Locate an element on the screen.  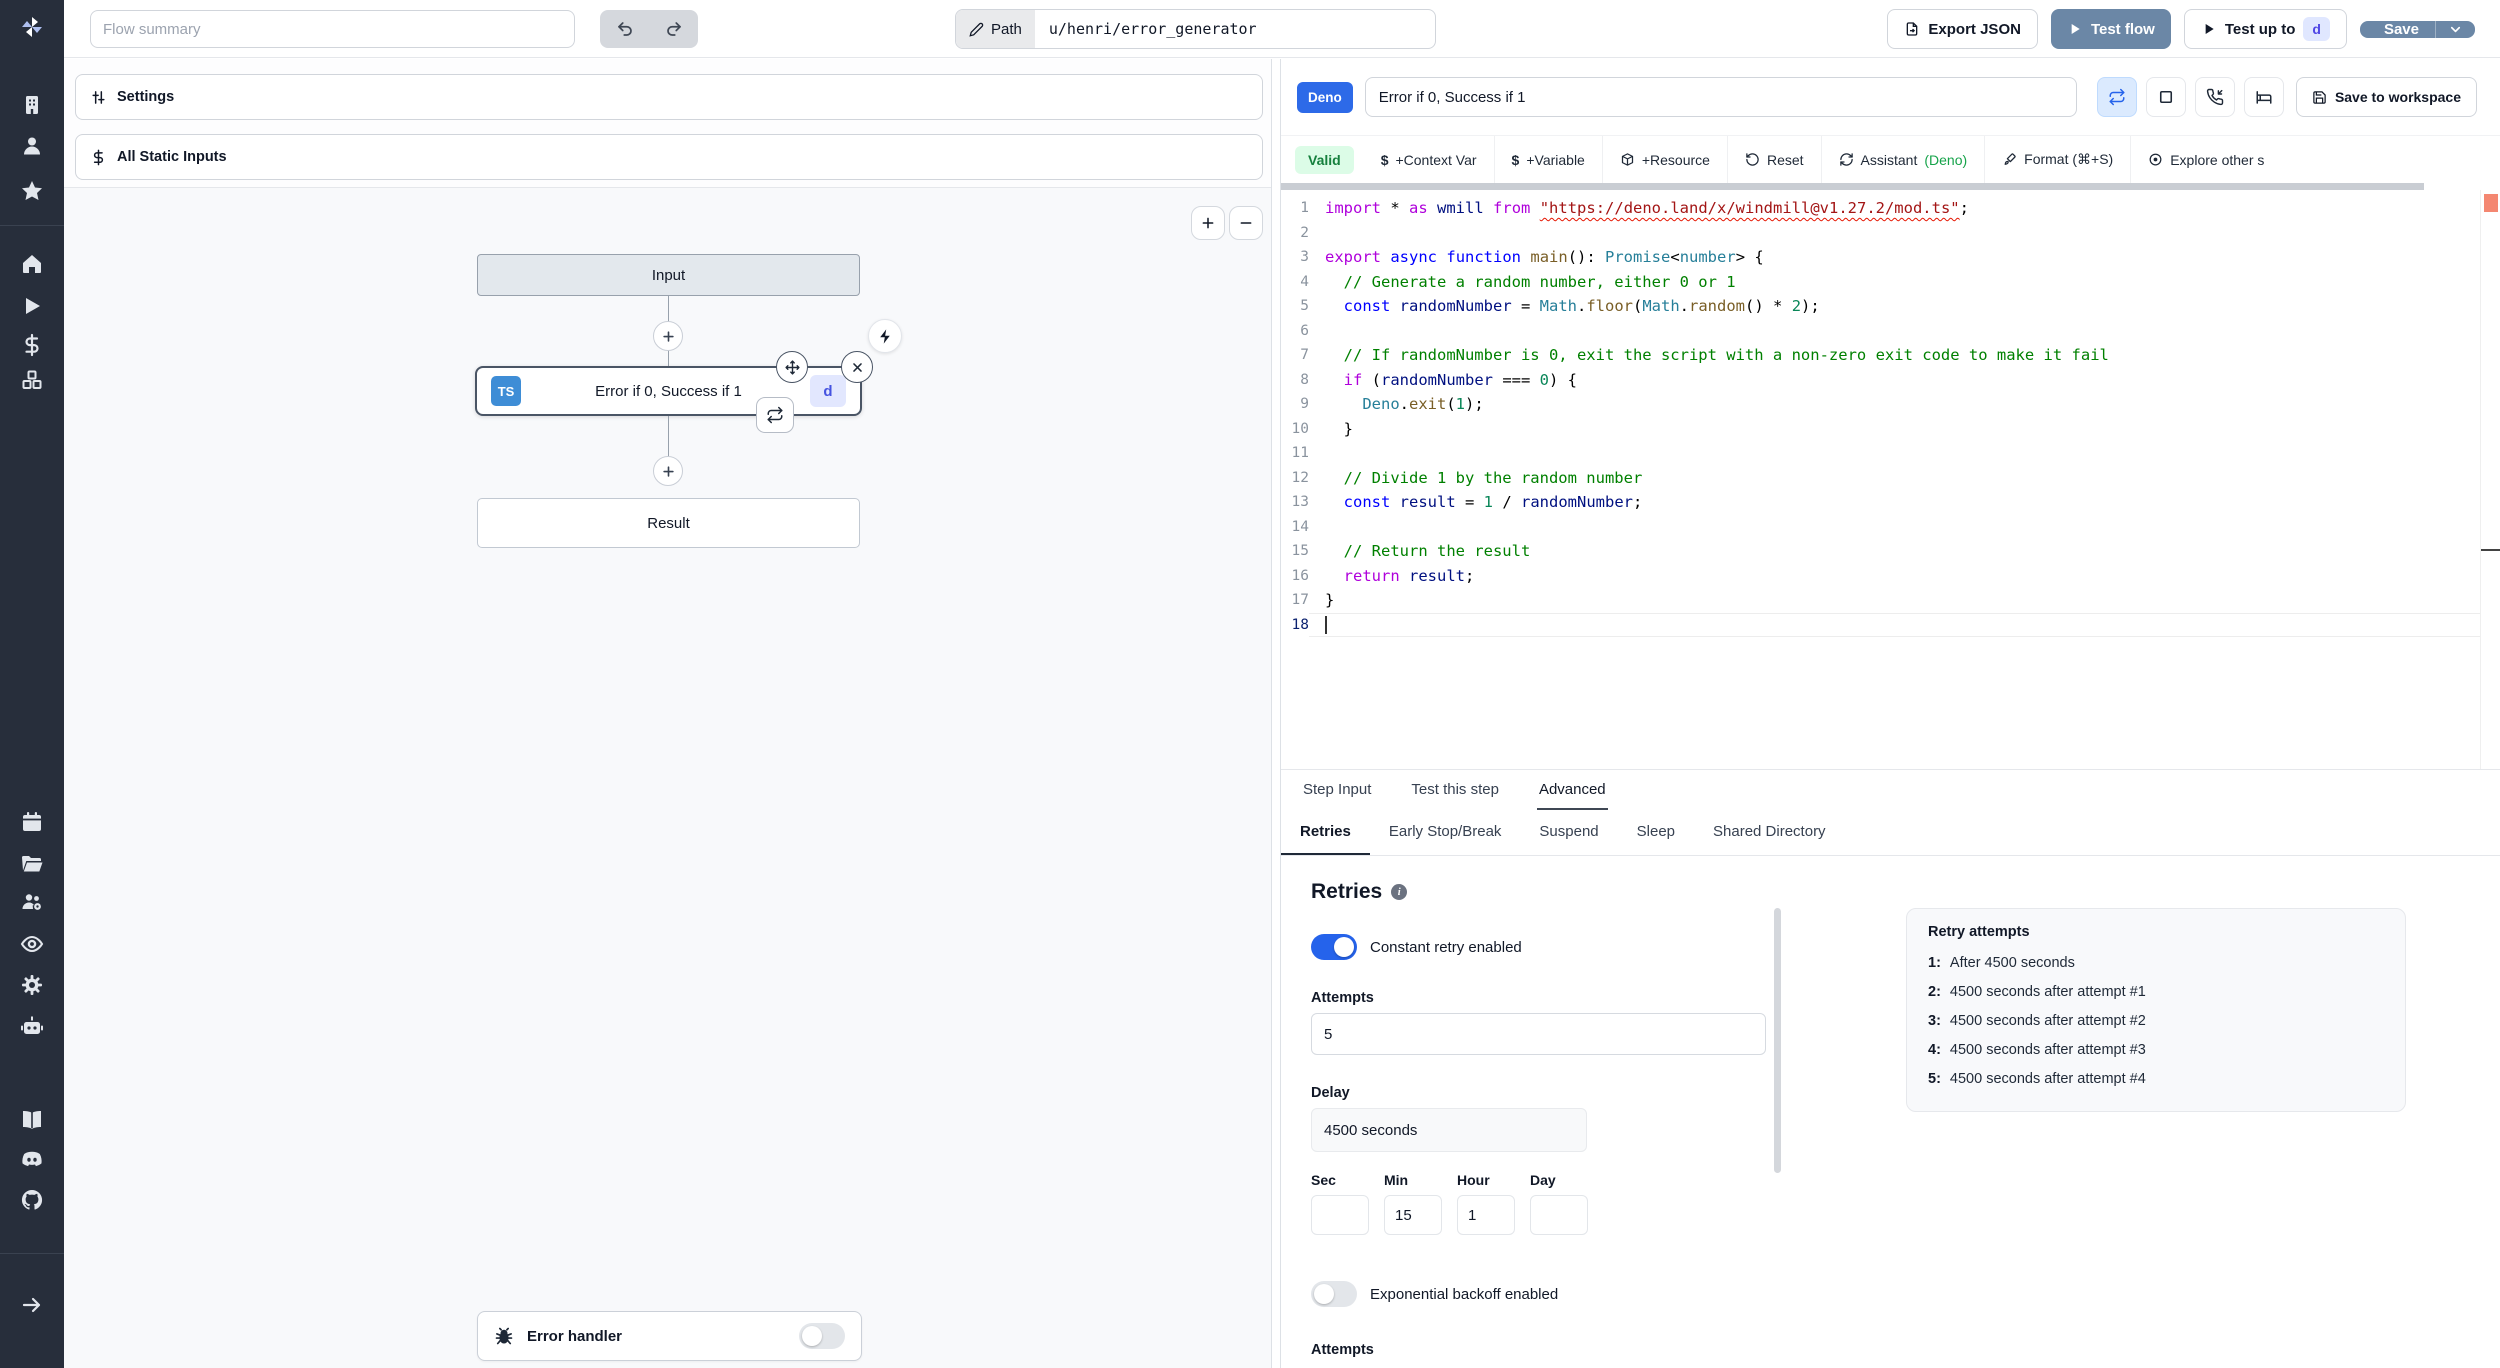
step-node-title: Error if 0, Success if 1 is located at coordinates (668, 391).